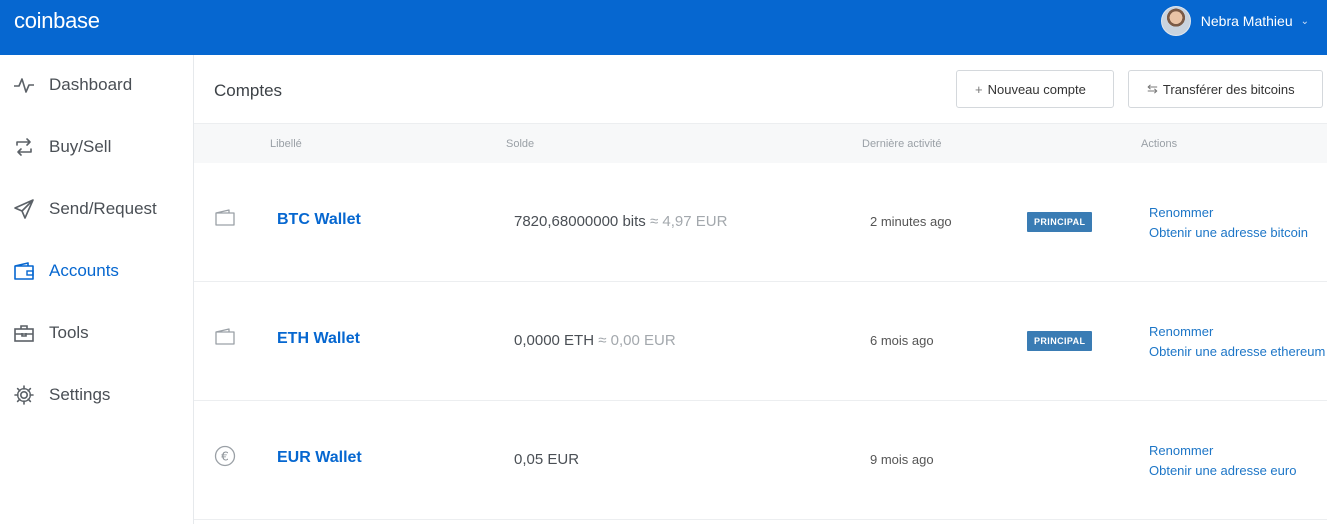 The width and height of the screenshot is (1327, 524). I want to click on plus-icon: +, so click(979, 89).